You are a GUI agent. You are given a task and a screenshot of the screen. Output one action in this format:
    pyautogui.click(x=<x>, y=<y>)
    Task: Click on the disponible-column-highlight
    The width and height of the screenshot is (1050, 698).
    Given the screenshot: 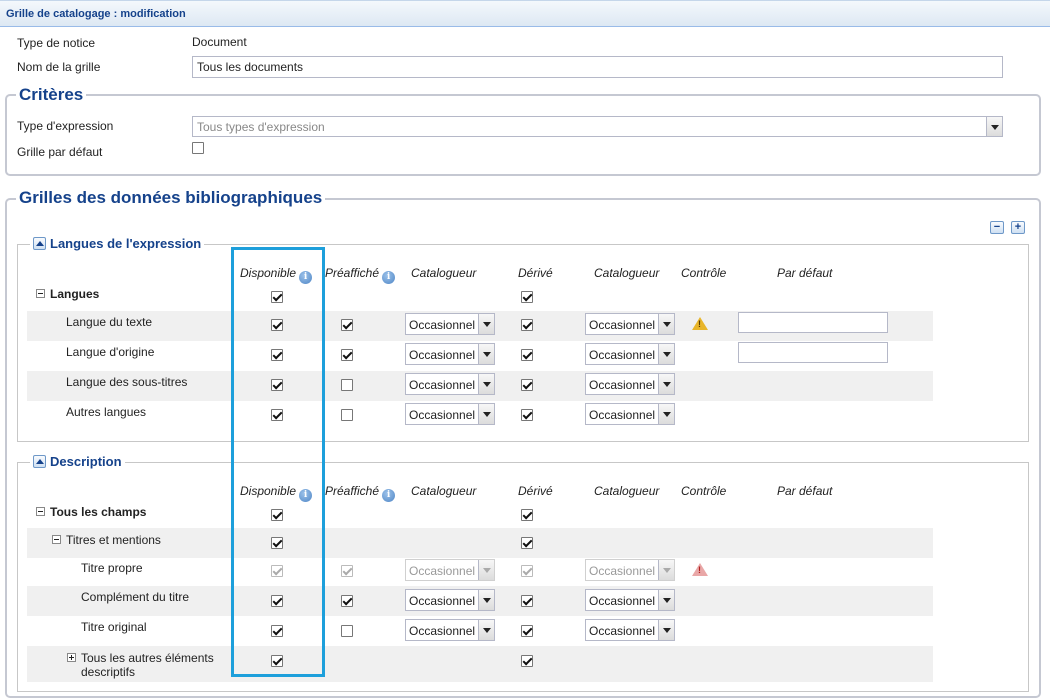 What is the action you would take?
    pyautogui.click(x=278, y=462)
    